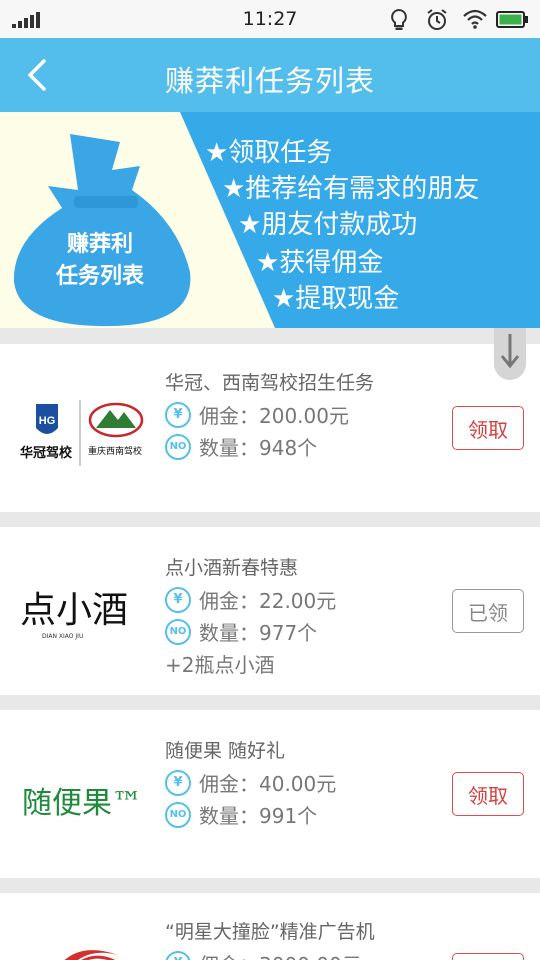 The image size is (540, 960). I want to click on quantity-row: NO 数量：948个, so click(241, 446).